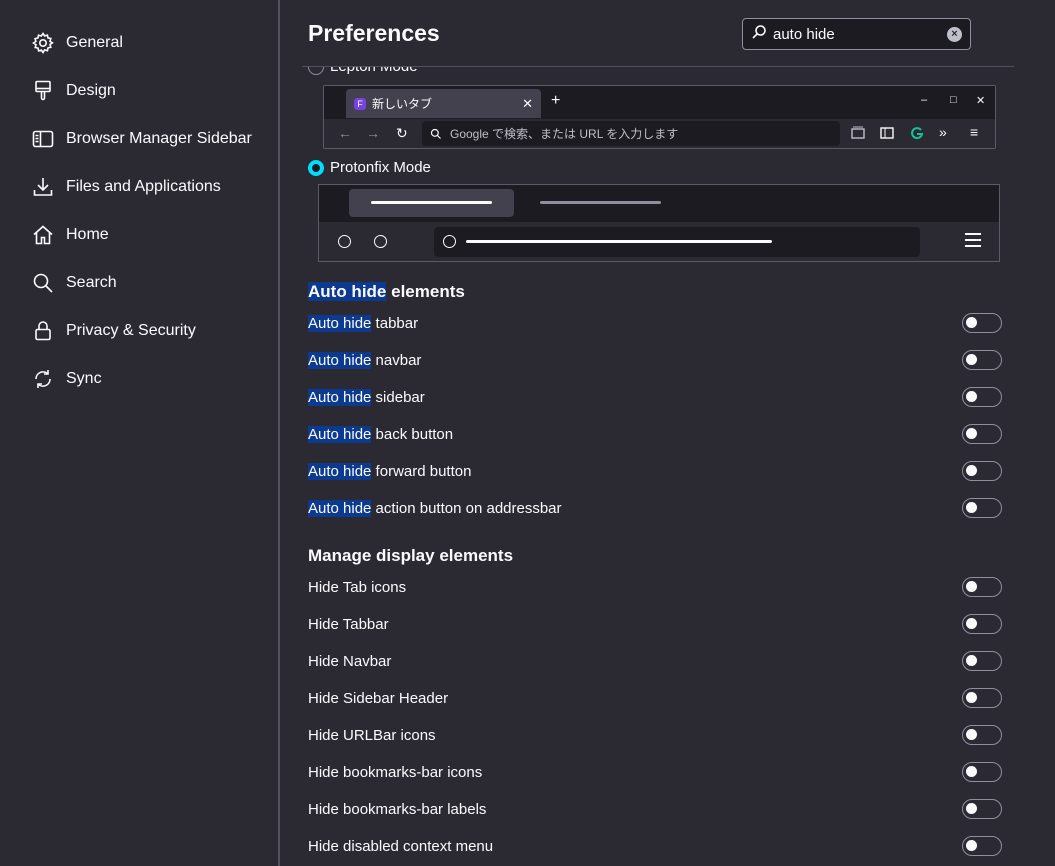  What do you see at coordinates (655, 698) in the screenshot?
I see `hide-sidebar-header-row: Hide Sidebar Header` at bounding box center [655, 698].